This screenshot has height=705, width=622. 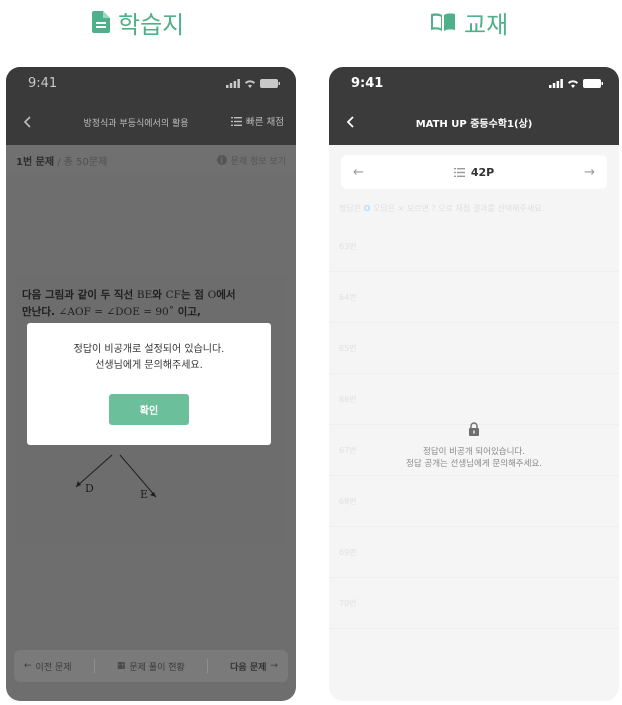 What do you see at coordinates (274, 666) in the screenshot?
I see `arrow-right-icon: →` at bounding box center [274, 666].